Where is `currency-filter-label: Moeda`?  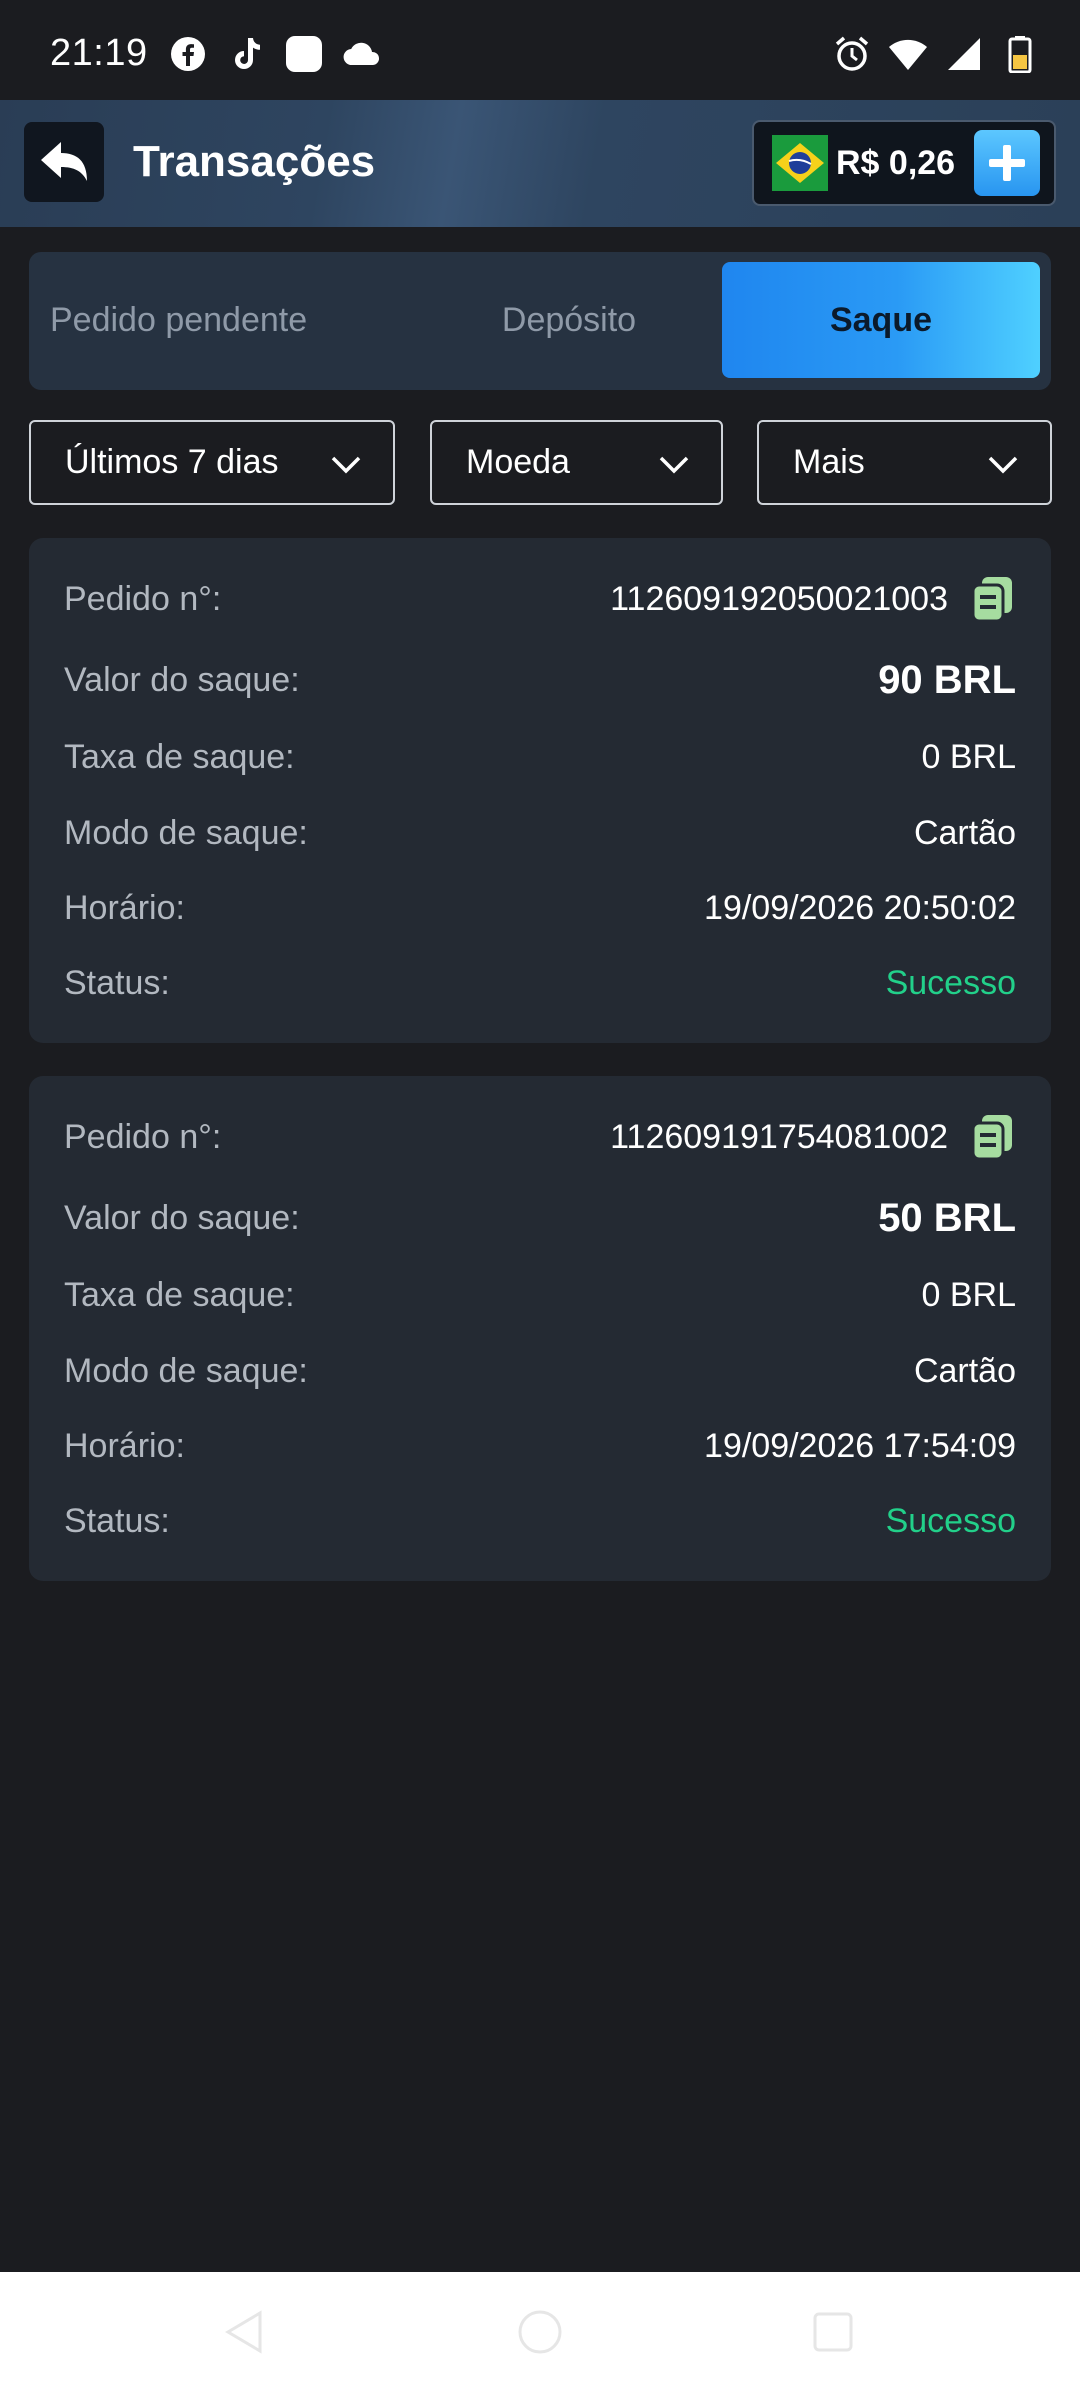
currency-filter-label: Moeda is located at coordinates (518, 462).